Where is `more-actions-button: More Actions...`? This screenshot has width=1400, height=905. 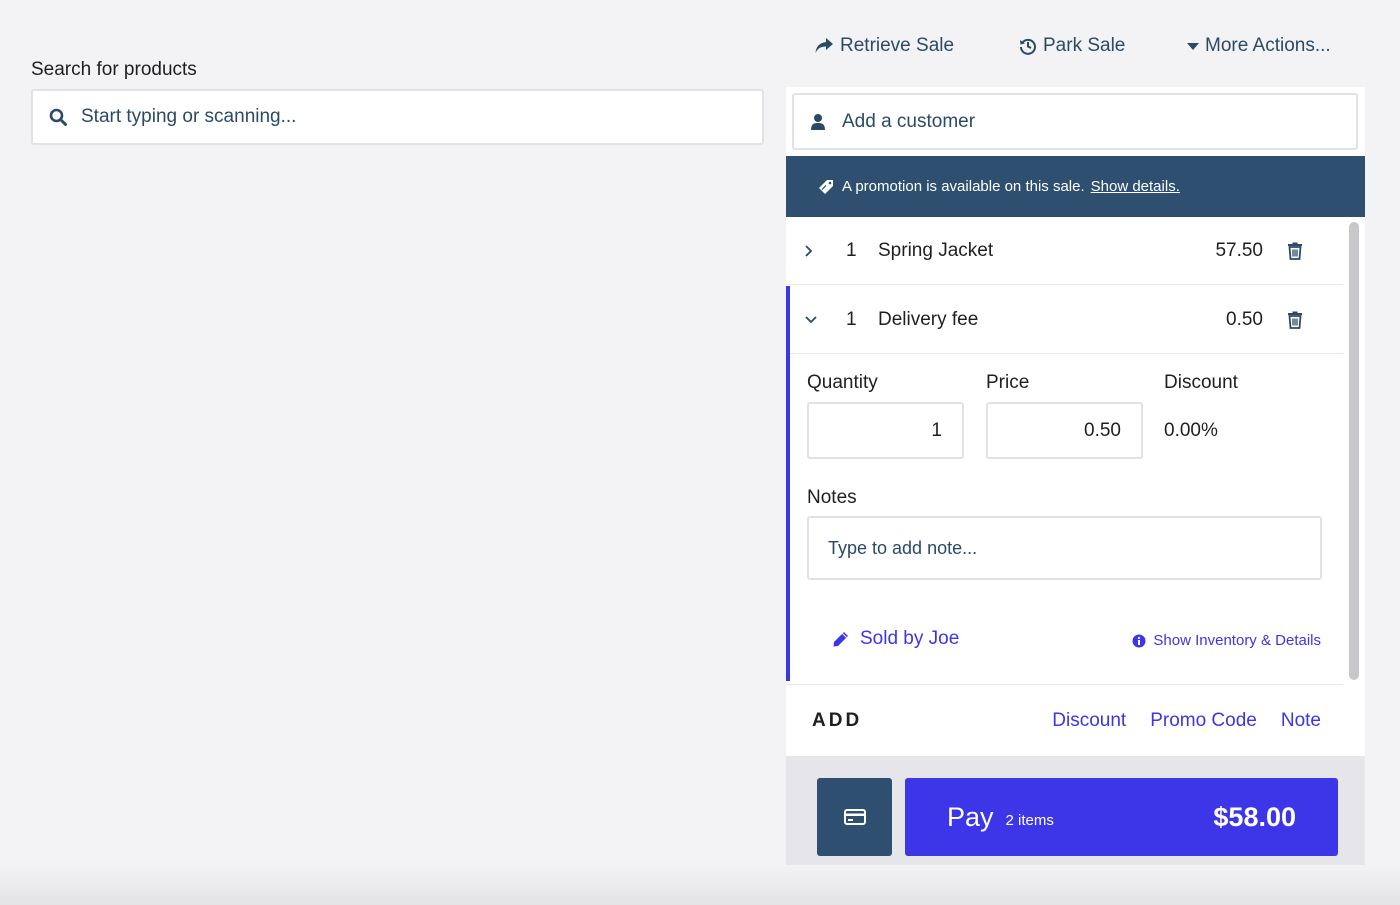
more-actions-button: More Actions... is located at coordinates (1259, 46).